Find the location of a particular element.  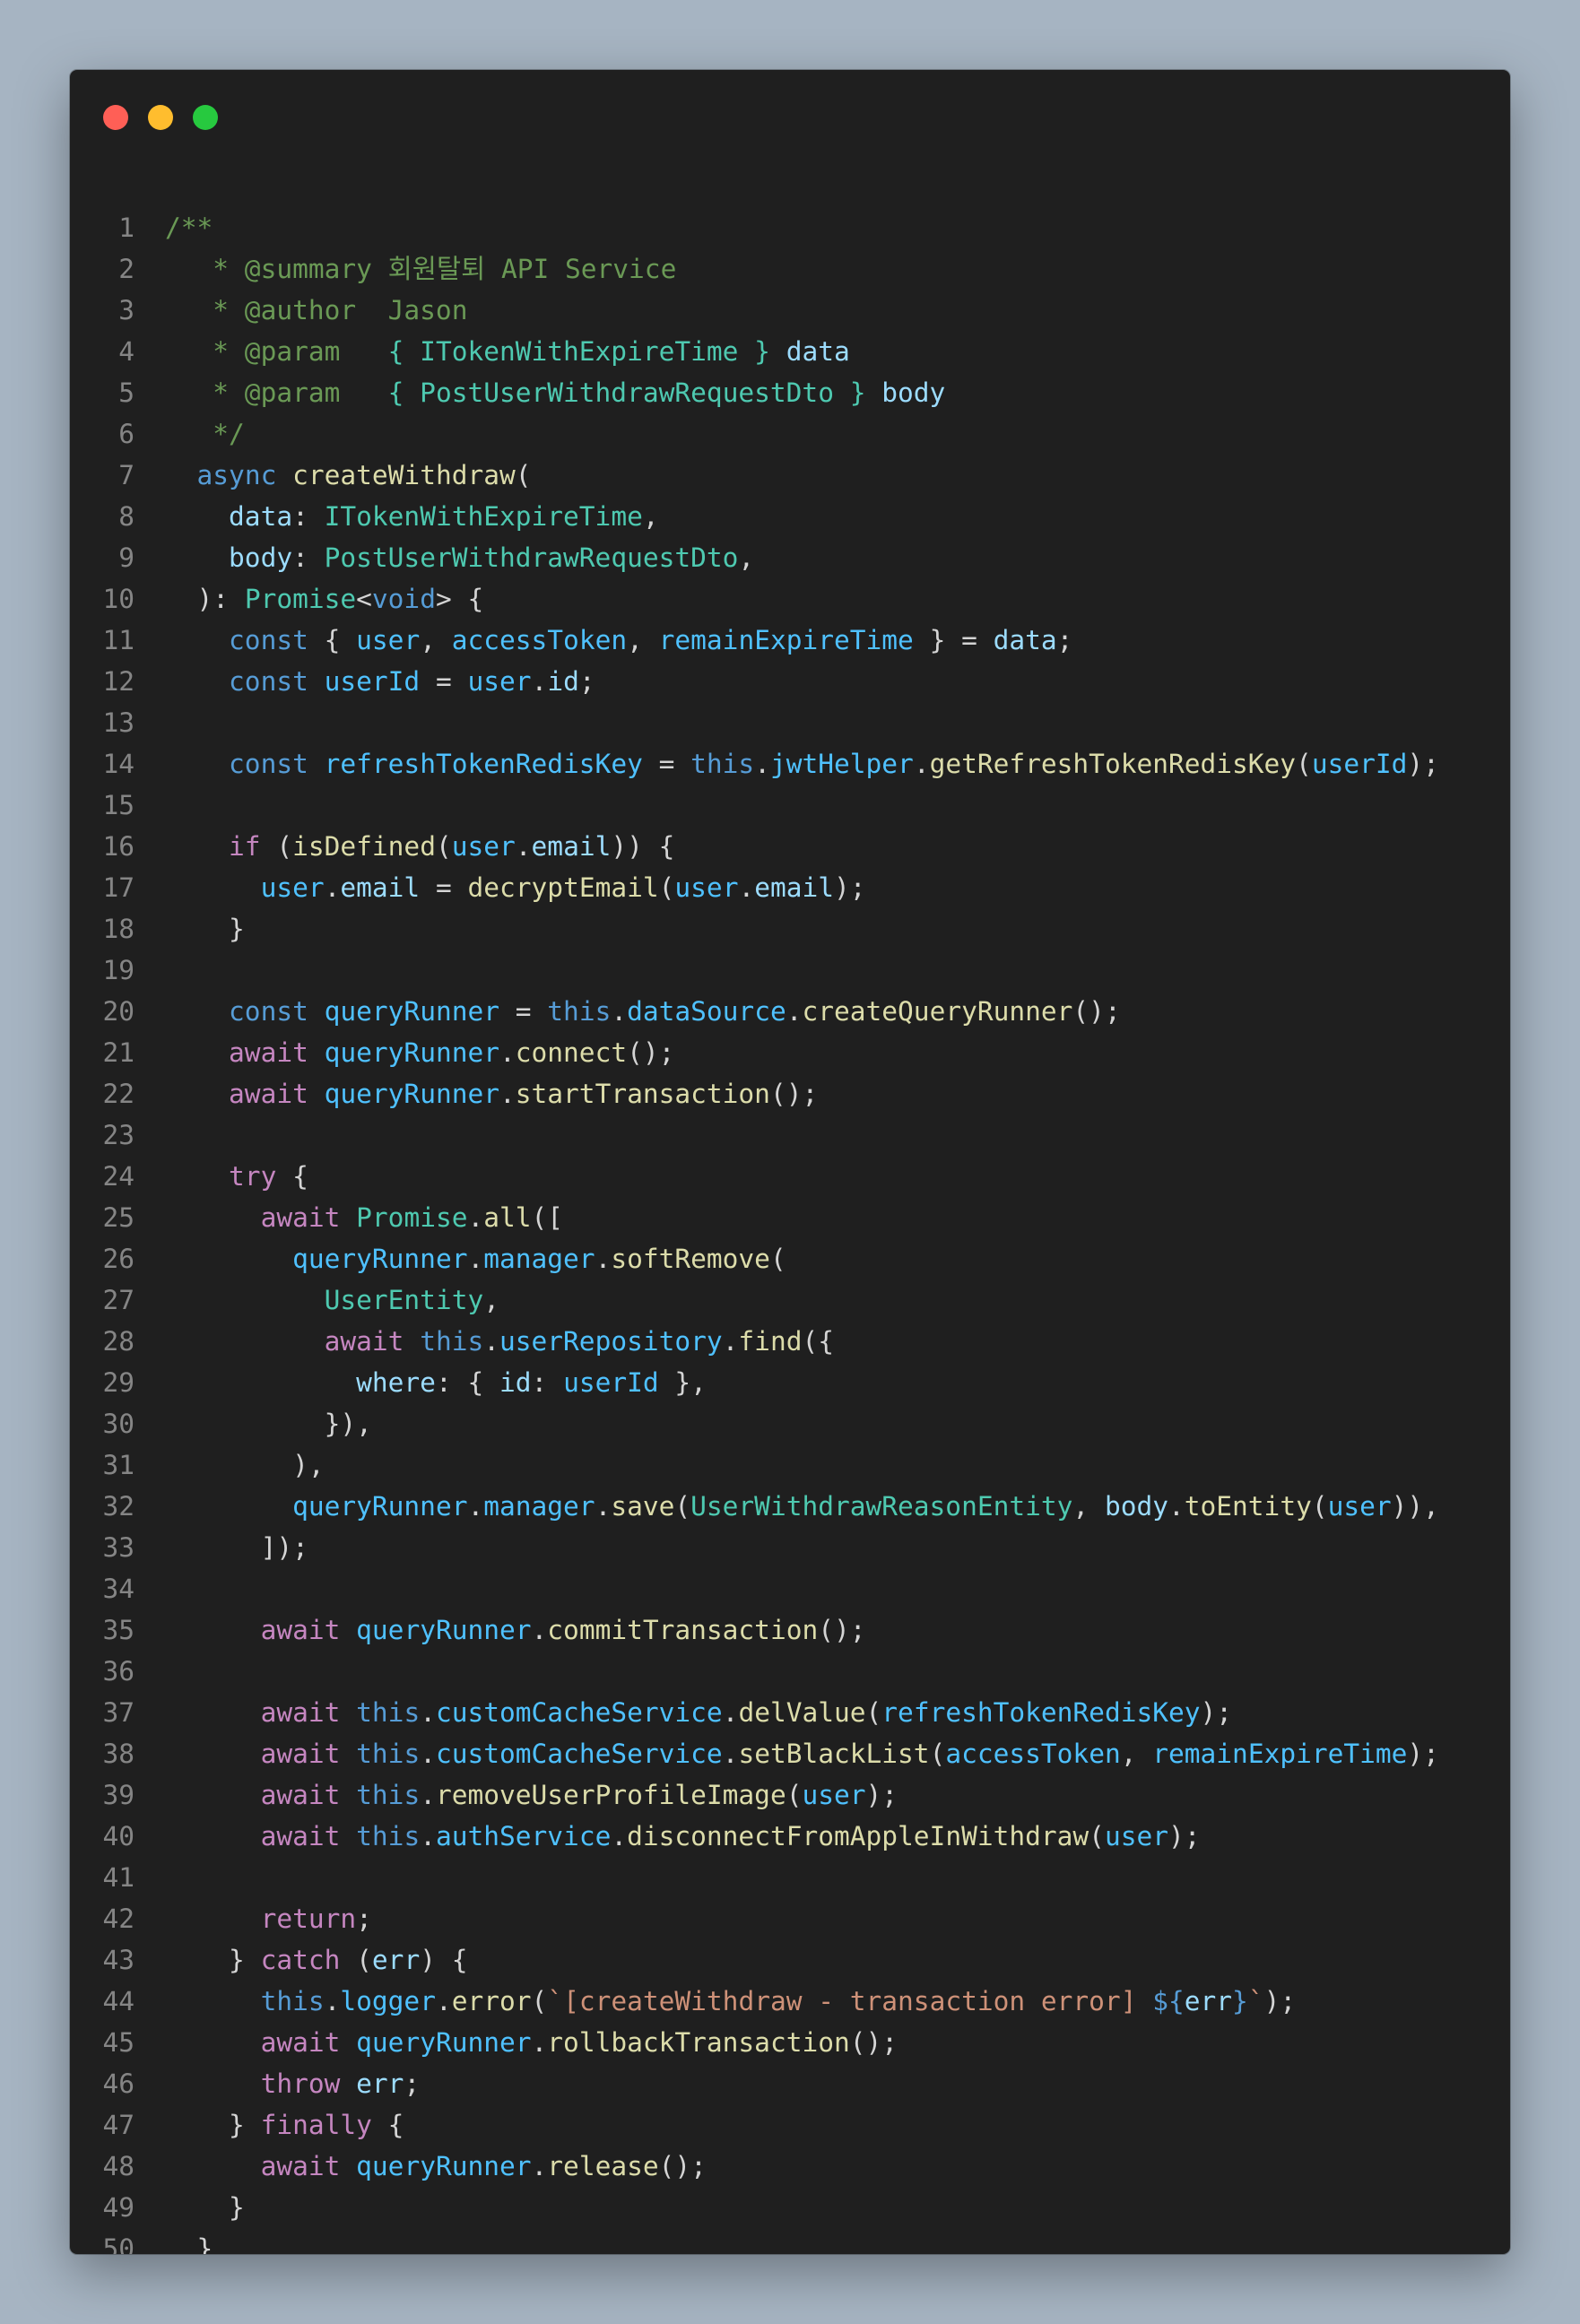

line-number: 7 is located at coordinates (126, 475).